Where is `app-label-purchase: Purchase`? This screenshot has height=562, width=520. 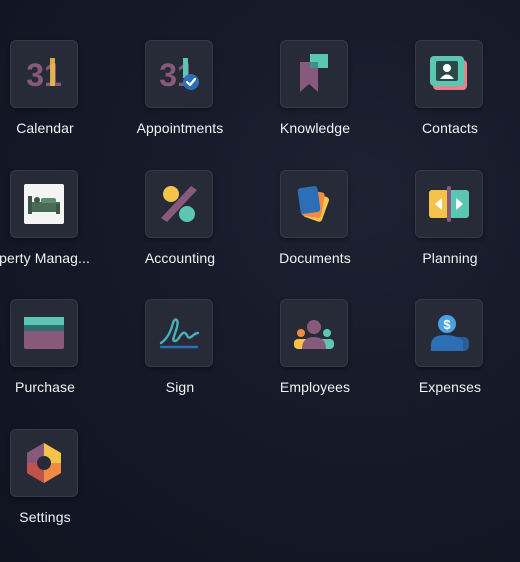 app-label-purchase: Purchase is located at coordinates (45, 387).